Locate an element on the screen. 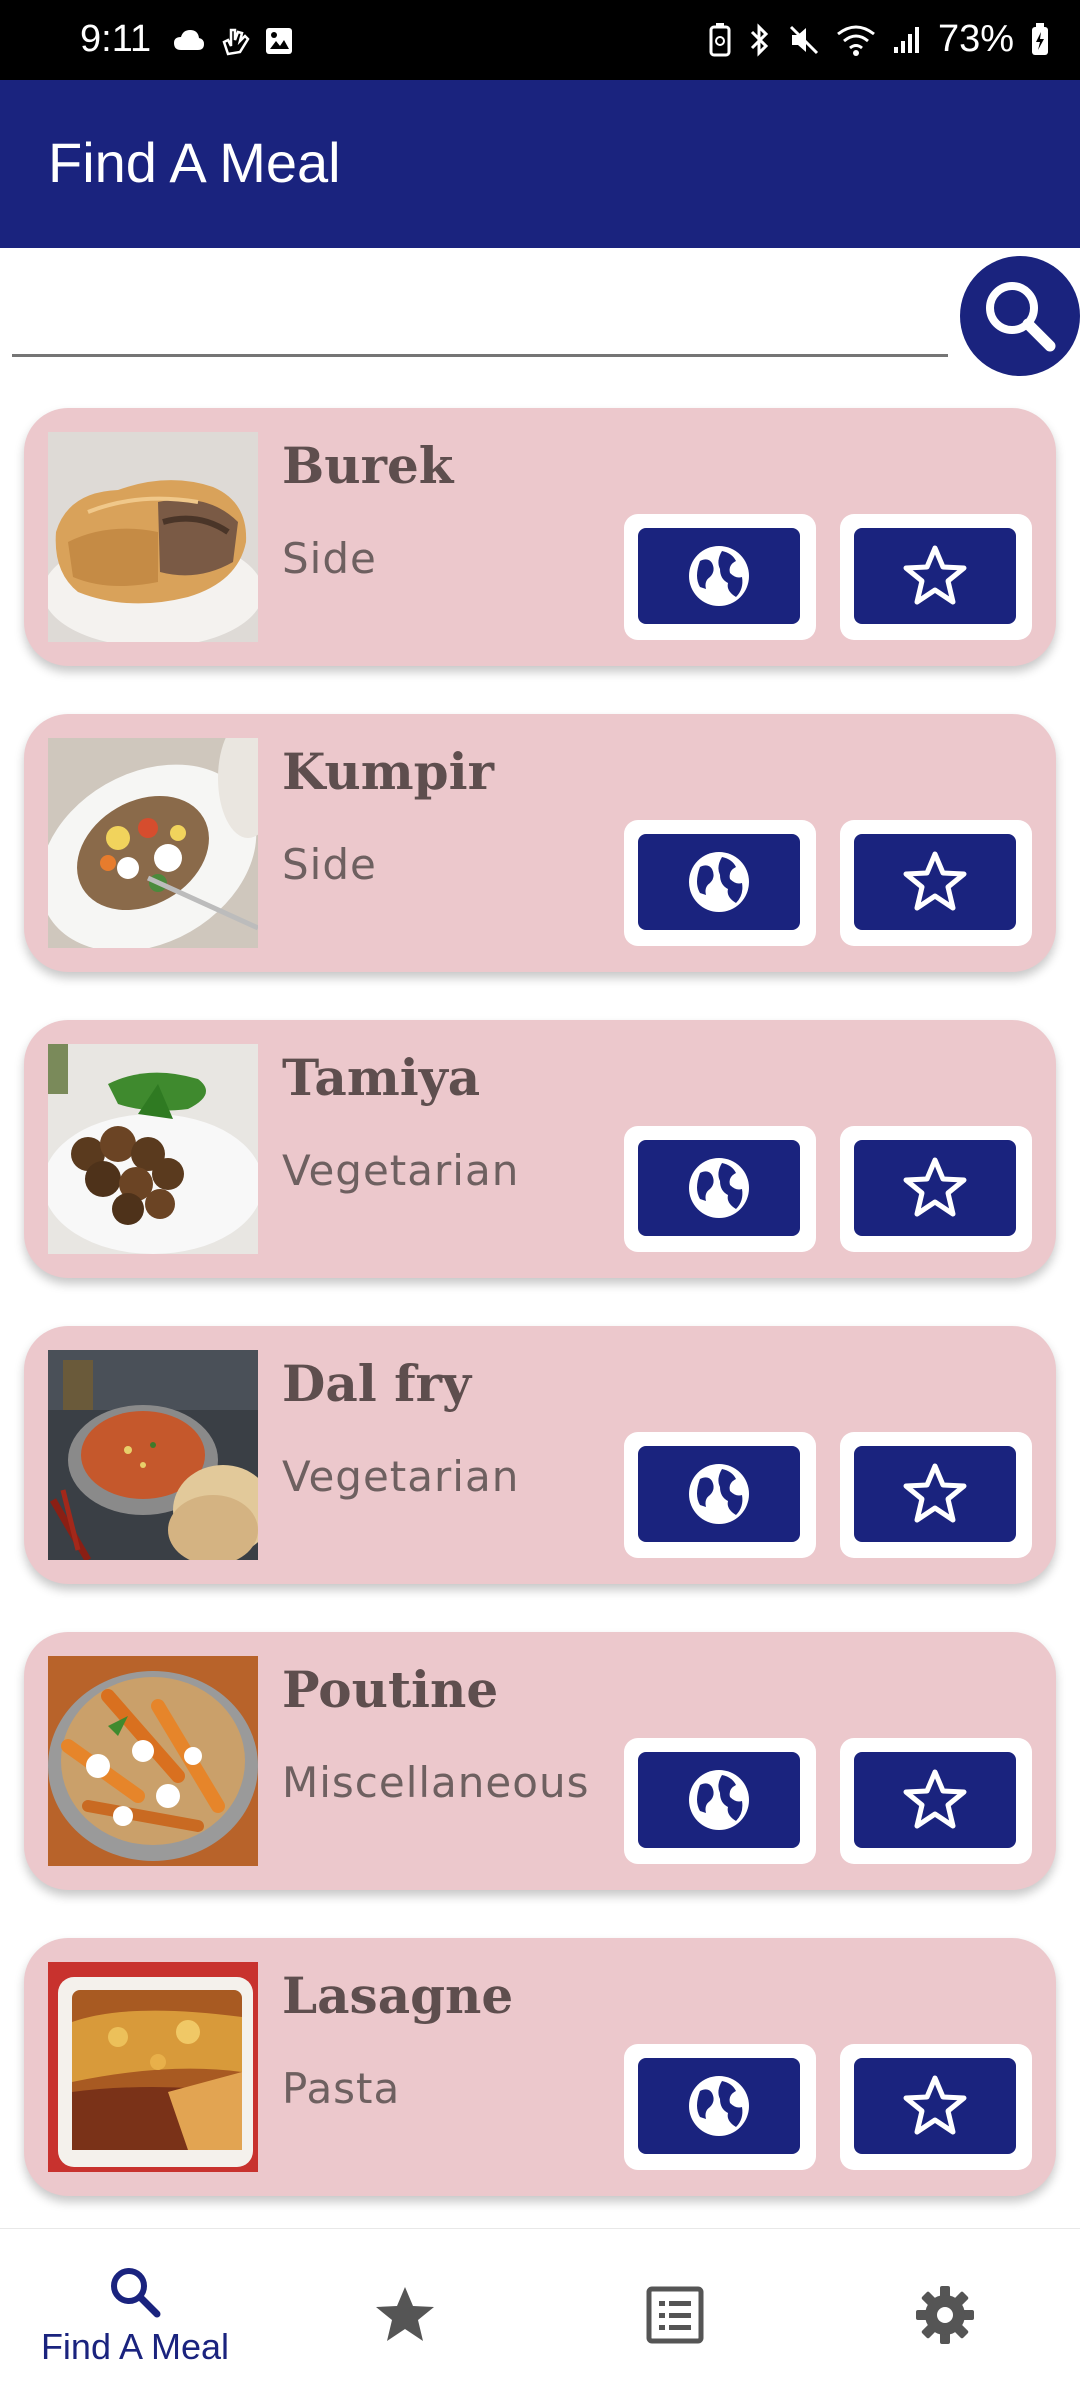  meal-name: Lasagne is located at coordinates (398, 1995).